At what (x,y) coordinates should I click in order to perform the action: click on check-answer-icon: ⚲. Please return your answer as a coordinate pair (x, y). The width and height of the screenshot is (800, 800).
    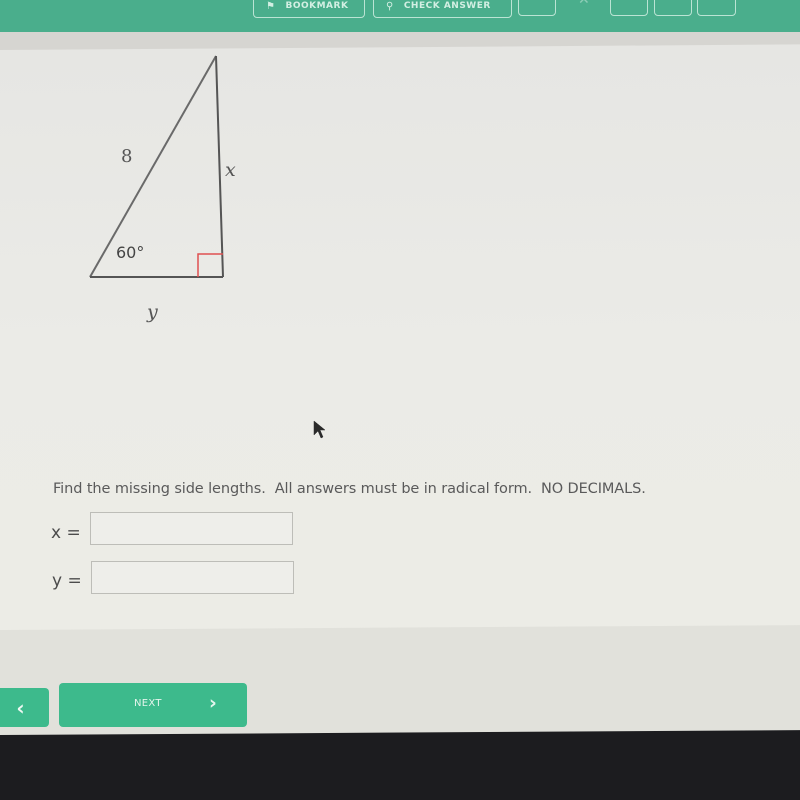
    Looking at the image, I should click on (390, 6).